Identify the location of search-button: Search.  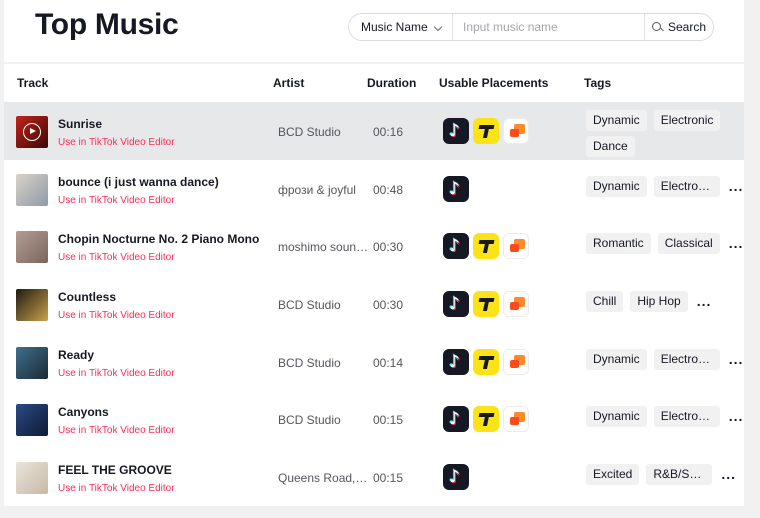
(678, 27).